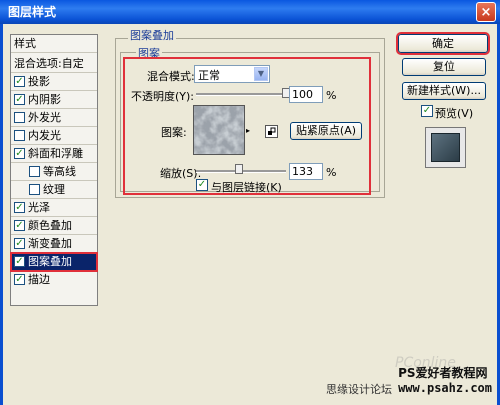  I want to click on style-item-satin: ✓ 光泽, so click(54, 208).